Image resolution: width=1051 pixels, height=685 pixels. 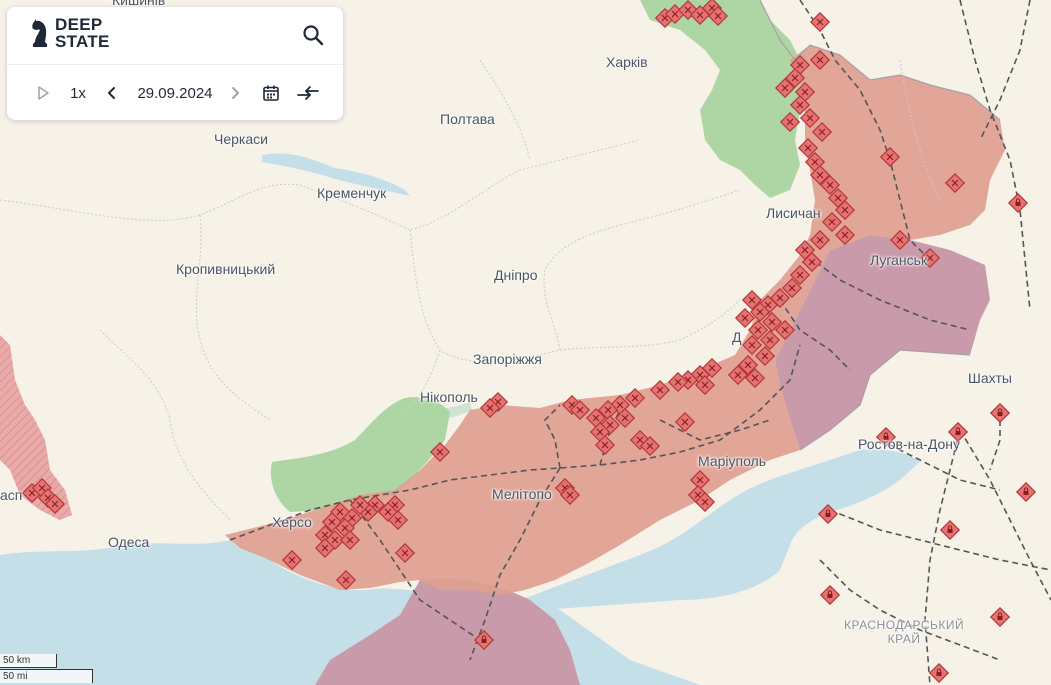 What do you see at coordinates (732, 461) in the screenshot?
I see `city-mariupol: Маріуполь` at bounding box center [732, 461].